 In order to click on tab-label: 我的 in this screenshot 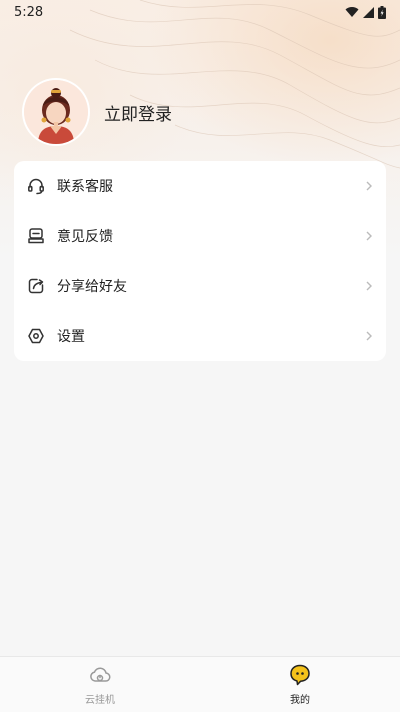, I will do `click(300, 700)`.